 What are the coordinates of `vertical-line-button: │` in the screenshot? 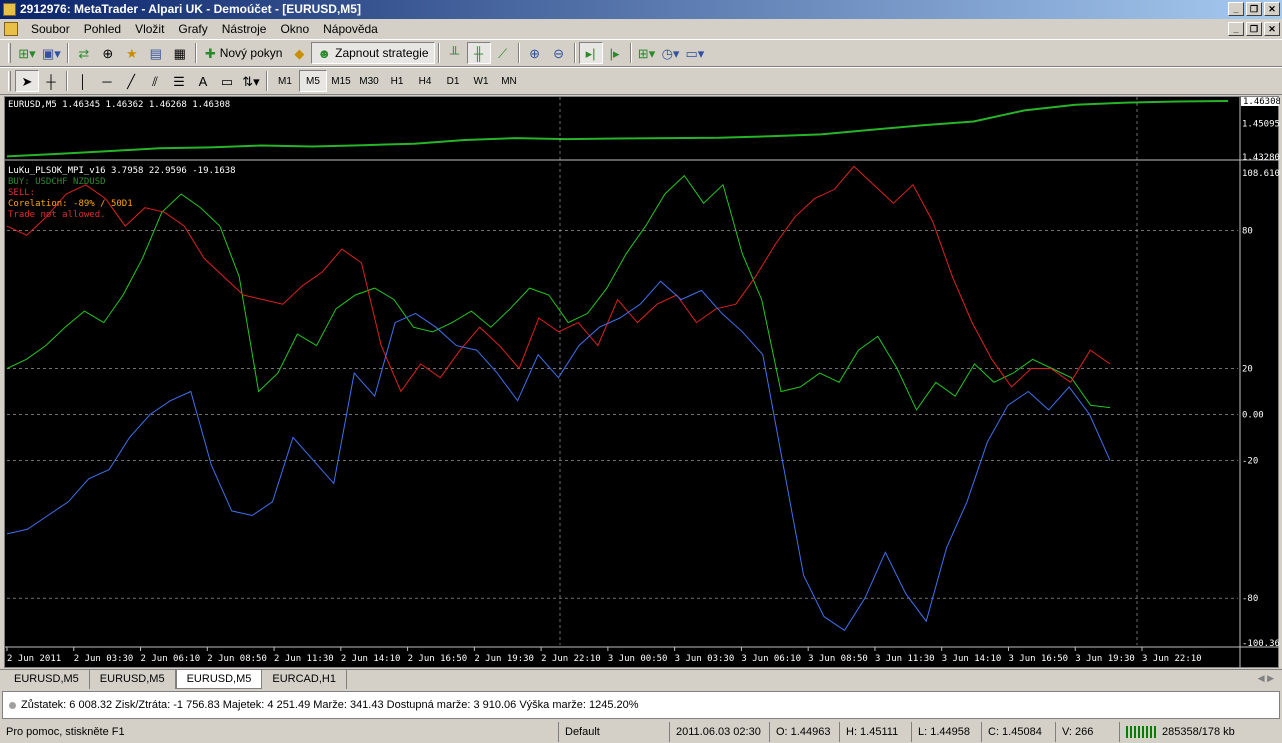 It's located at (83, 81).